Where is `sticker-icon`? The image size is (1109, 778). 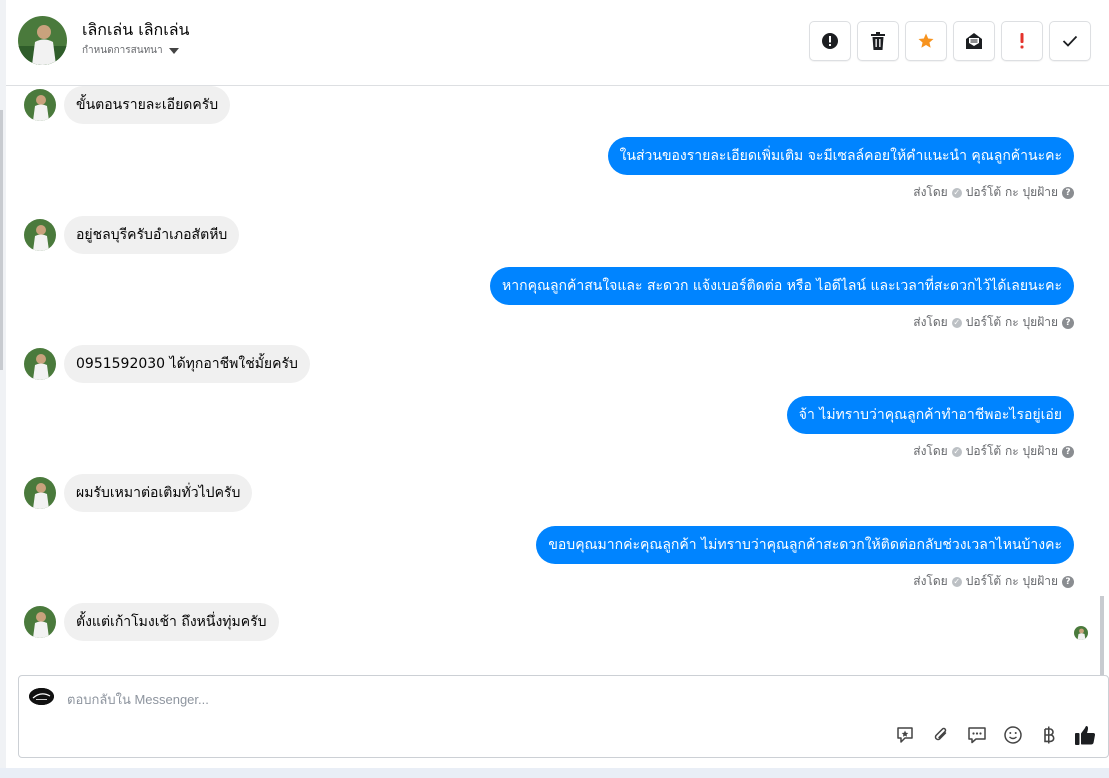 sticker-icon is located at coordinates (905, 735).